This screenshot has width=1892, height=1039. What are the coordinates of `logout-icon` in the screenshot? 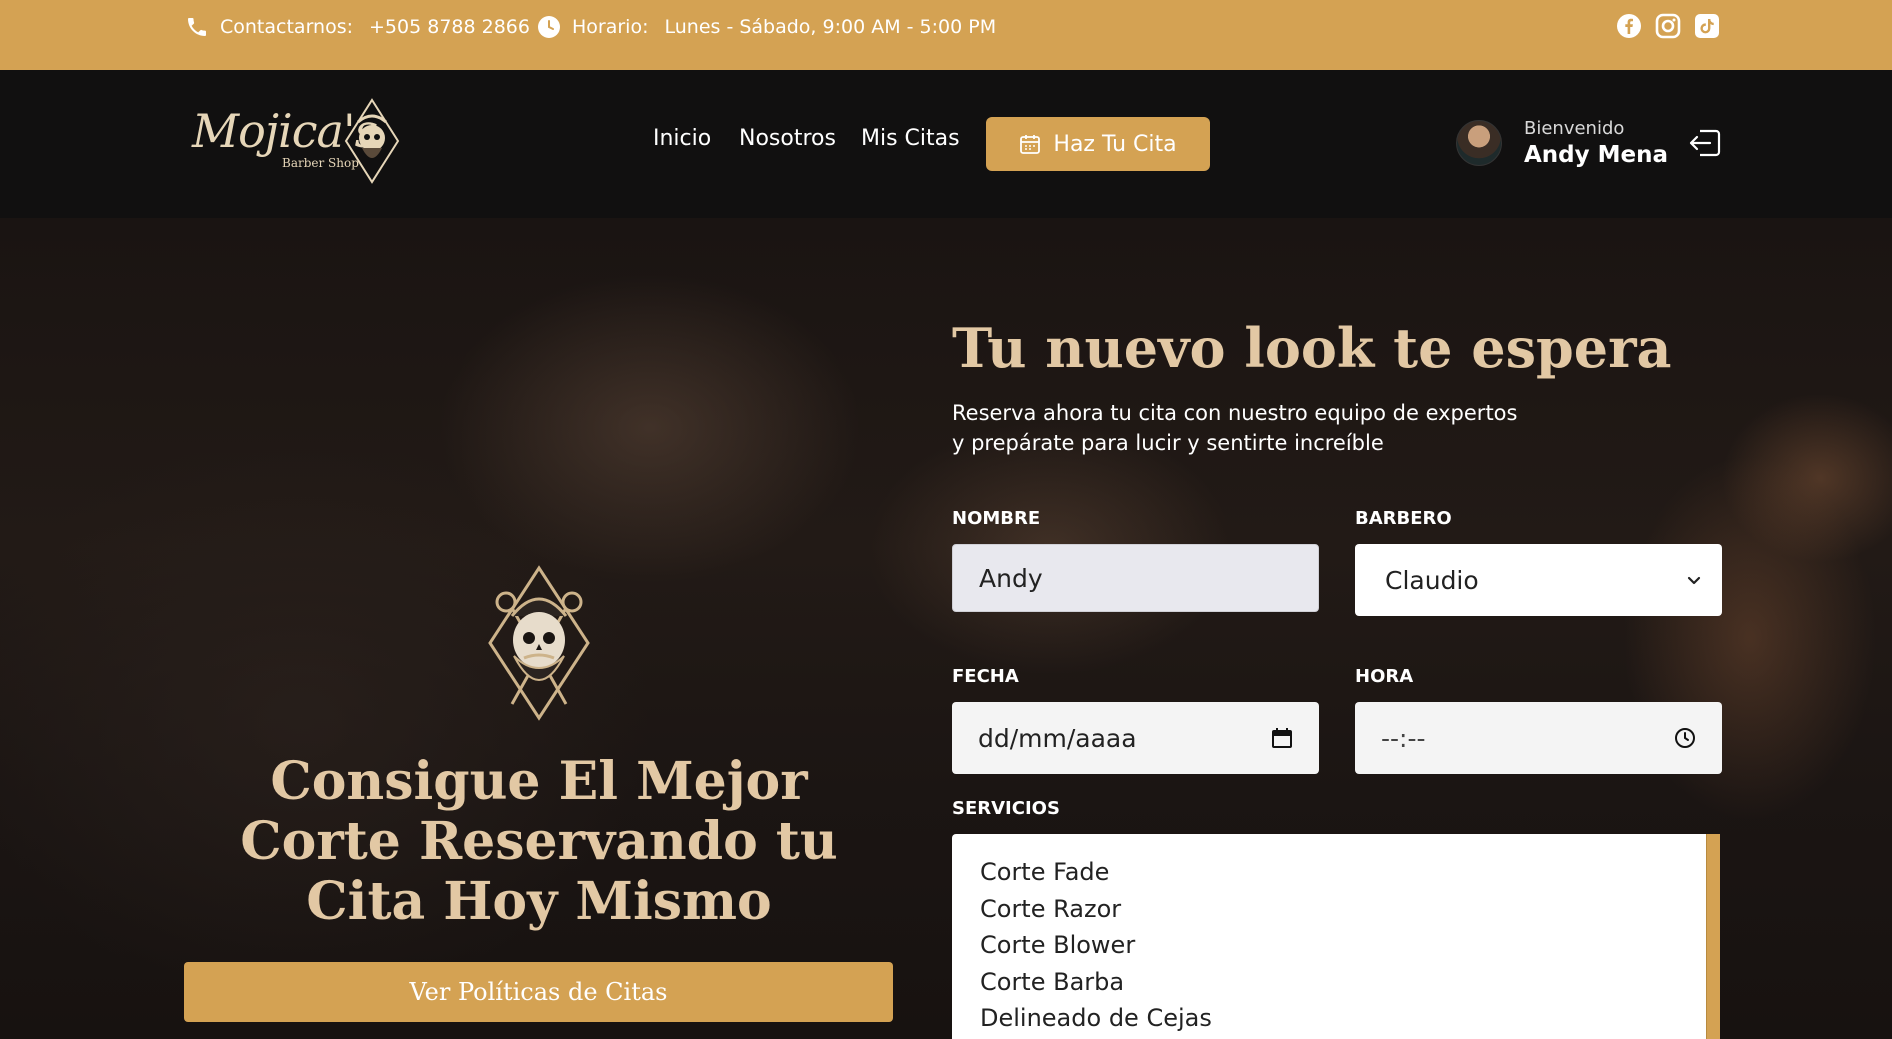 It's located at (1705, 143).